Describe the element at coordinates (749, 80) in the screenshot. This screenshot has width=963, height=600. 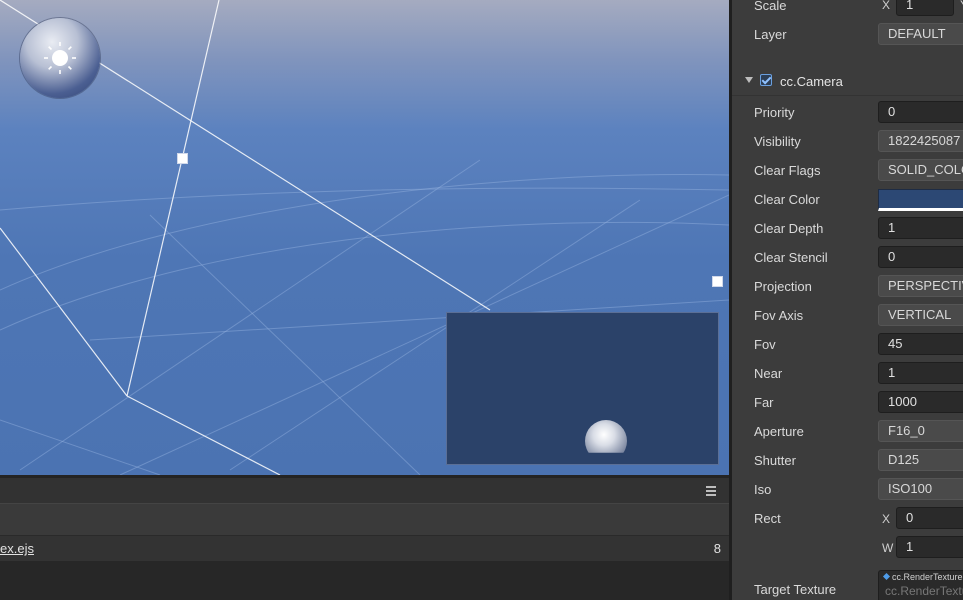
I see `collapse-arrow-icon` at that location.